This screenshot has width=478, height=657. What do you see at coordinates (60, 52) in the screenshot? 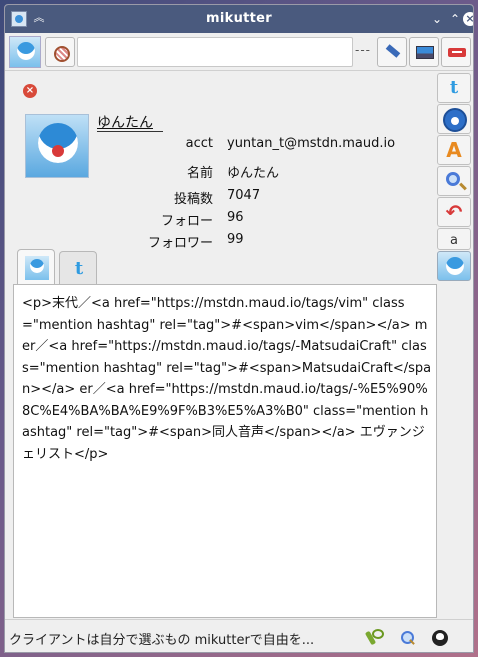
I see `mute-icon` at bounding box center [60, 52].